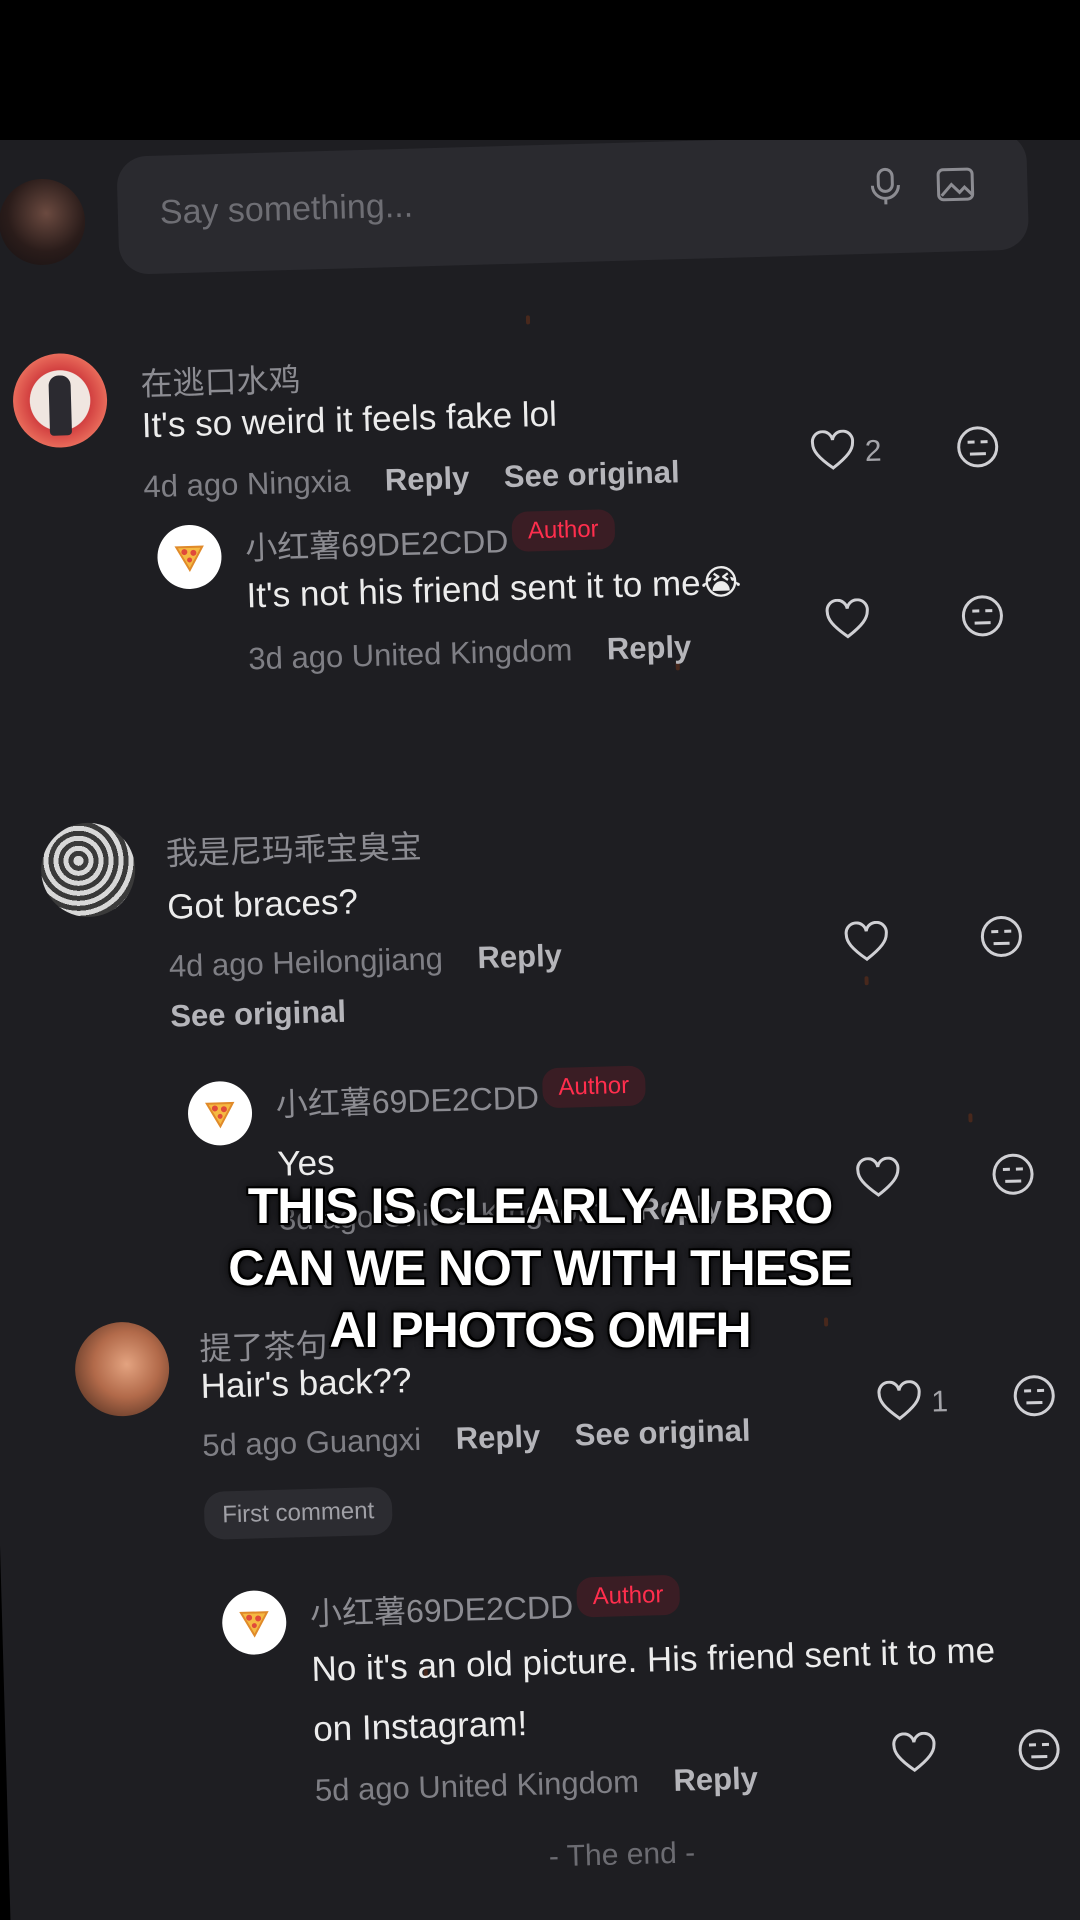 This screenshot has height=1920, width=1080. I want to click on first-comment-badge: First comment, so click(298, 1513).